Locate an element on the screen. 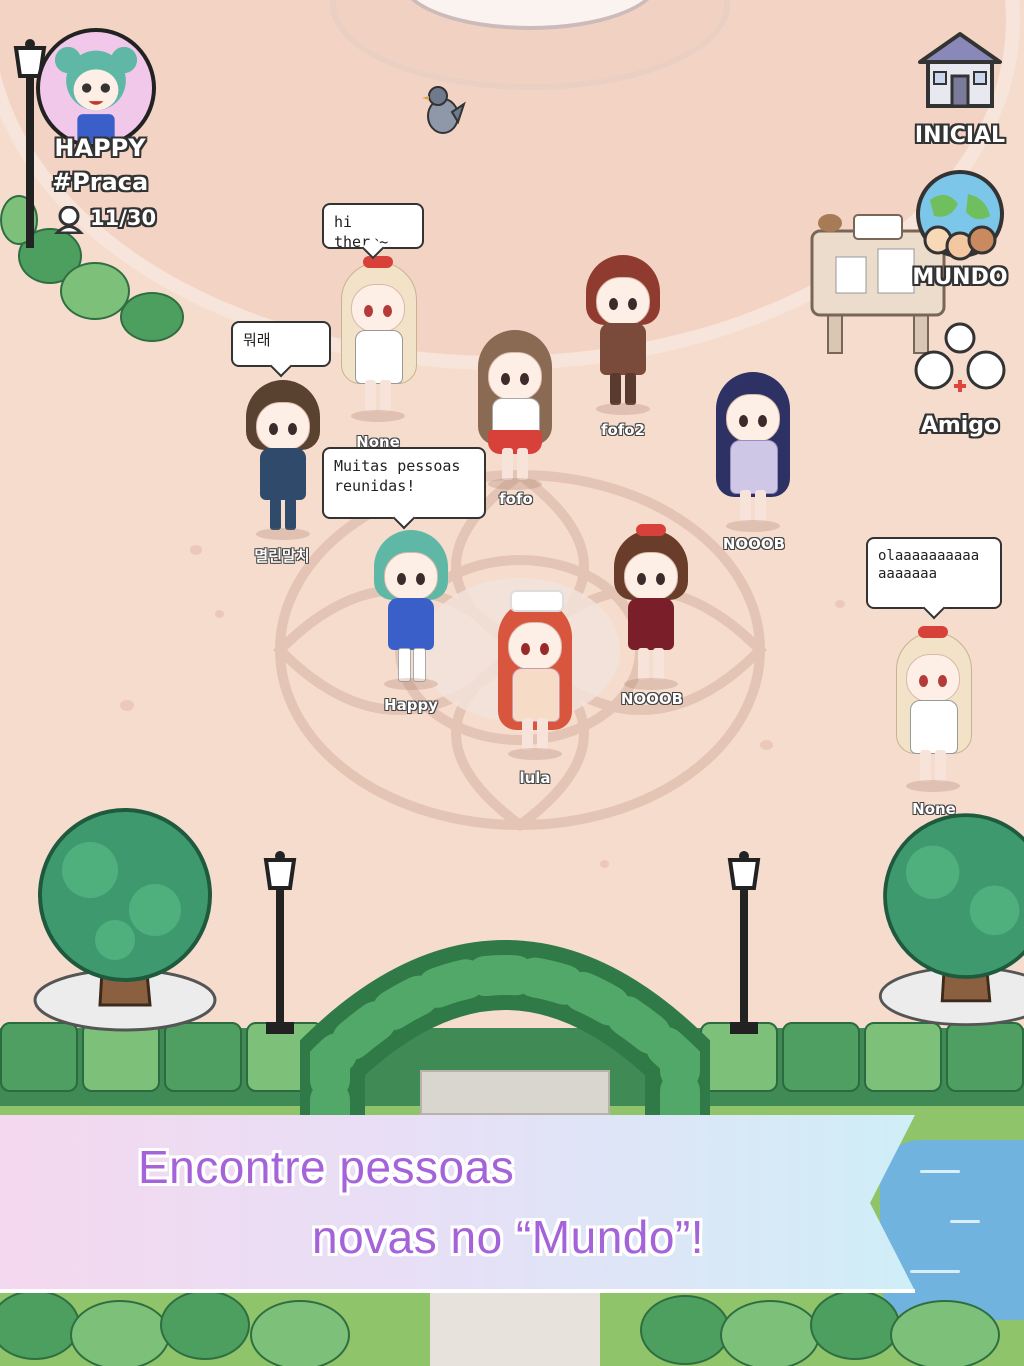  tree-left is located at coordinates (125, 920).